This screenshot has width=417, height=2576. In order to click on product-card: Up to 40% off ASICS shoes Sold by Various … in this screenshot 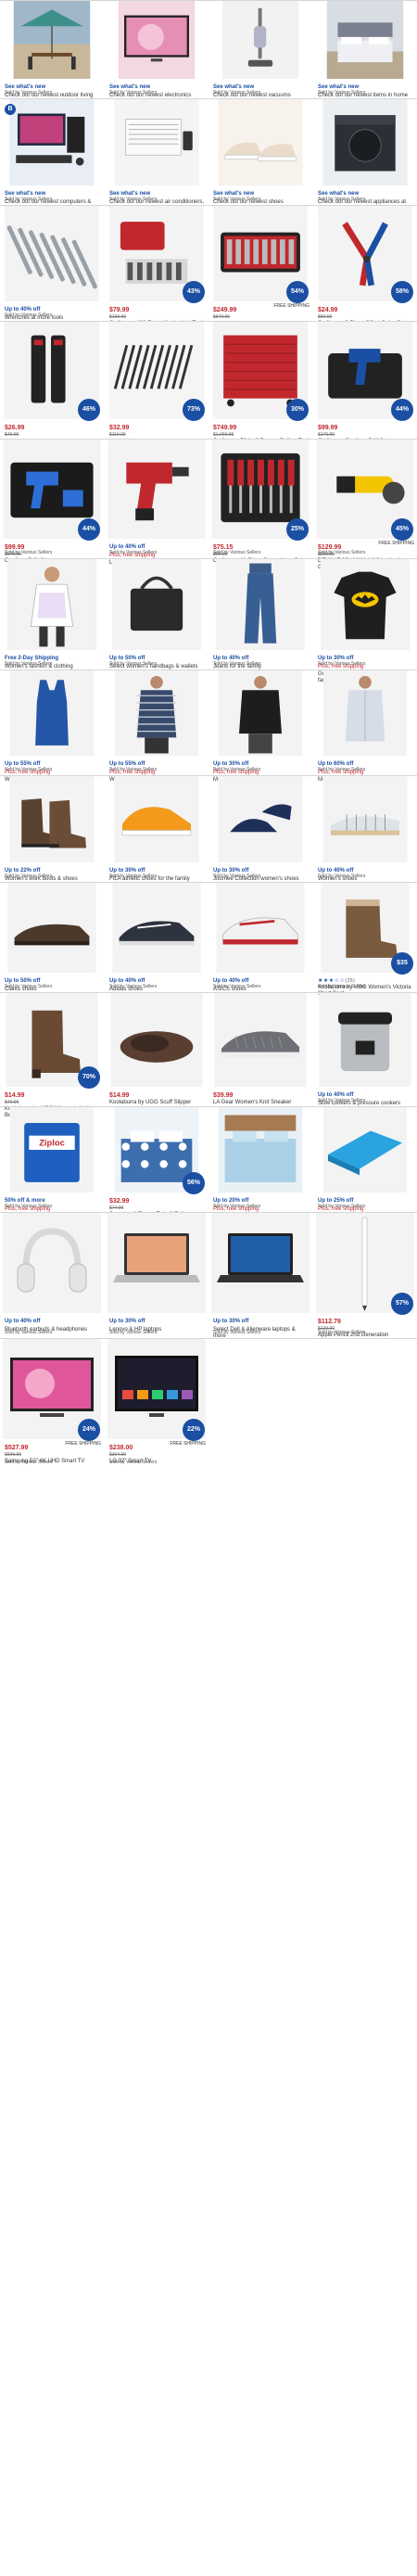, I will do `click(260, 938)`.